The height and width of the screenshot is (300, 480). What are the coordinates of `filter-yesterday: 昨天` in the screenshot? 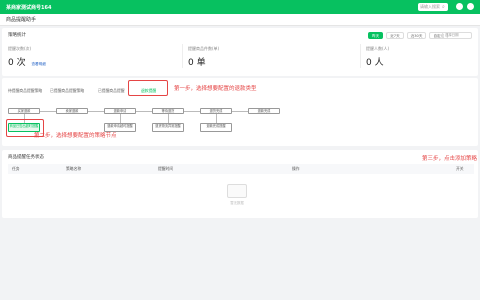 It's located at (376, 35).